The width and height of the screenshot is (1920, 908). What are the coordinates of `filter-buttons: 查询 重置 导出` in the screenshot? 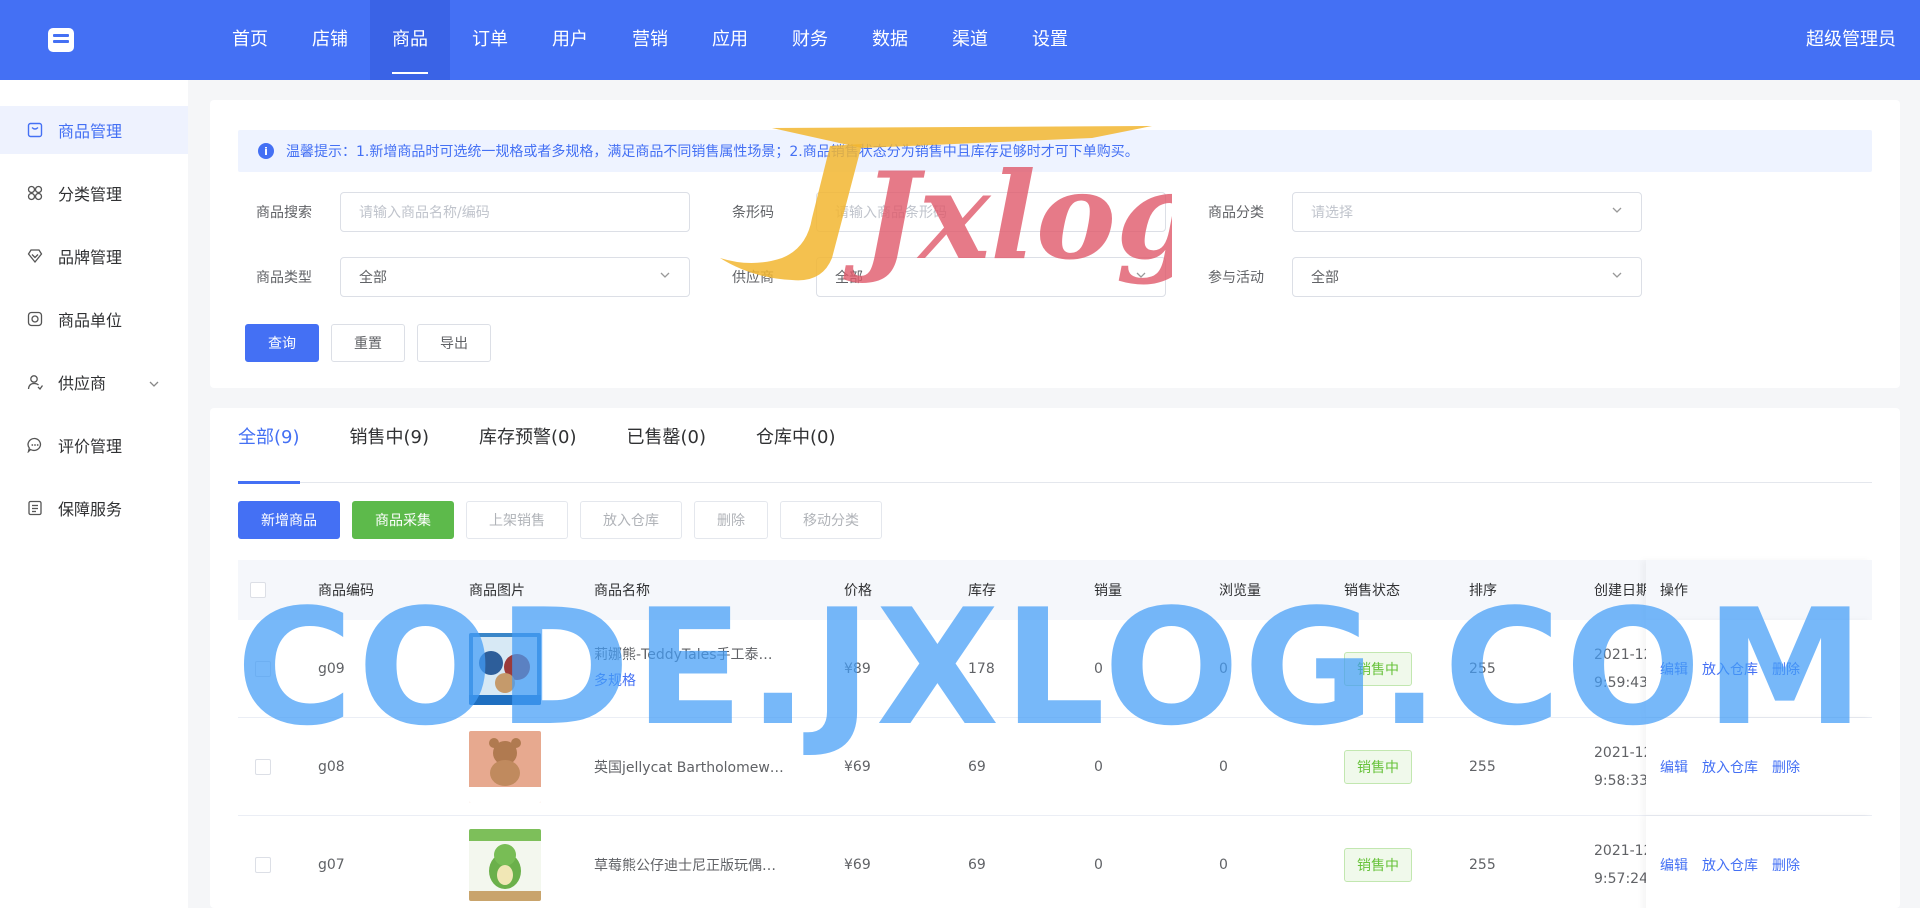 It's located at (374, 343).